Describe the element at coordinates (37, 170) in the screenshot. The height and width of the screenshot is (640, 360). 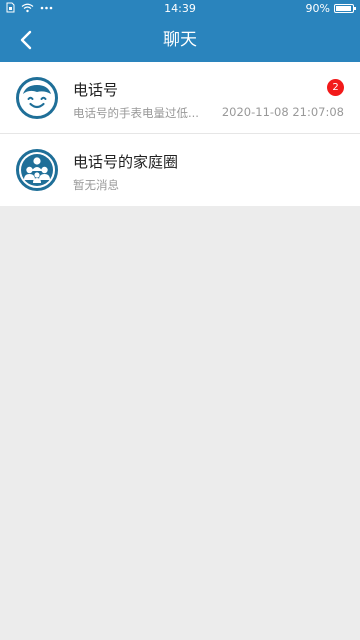
I see `family-group-icon` at that location.